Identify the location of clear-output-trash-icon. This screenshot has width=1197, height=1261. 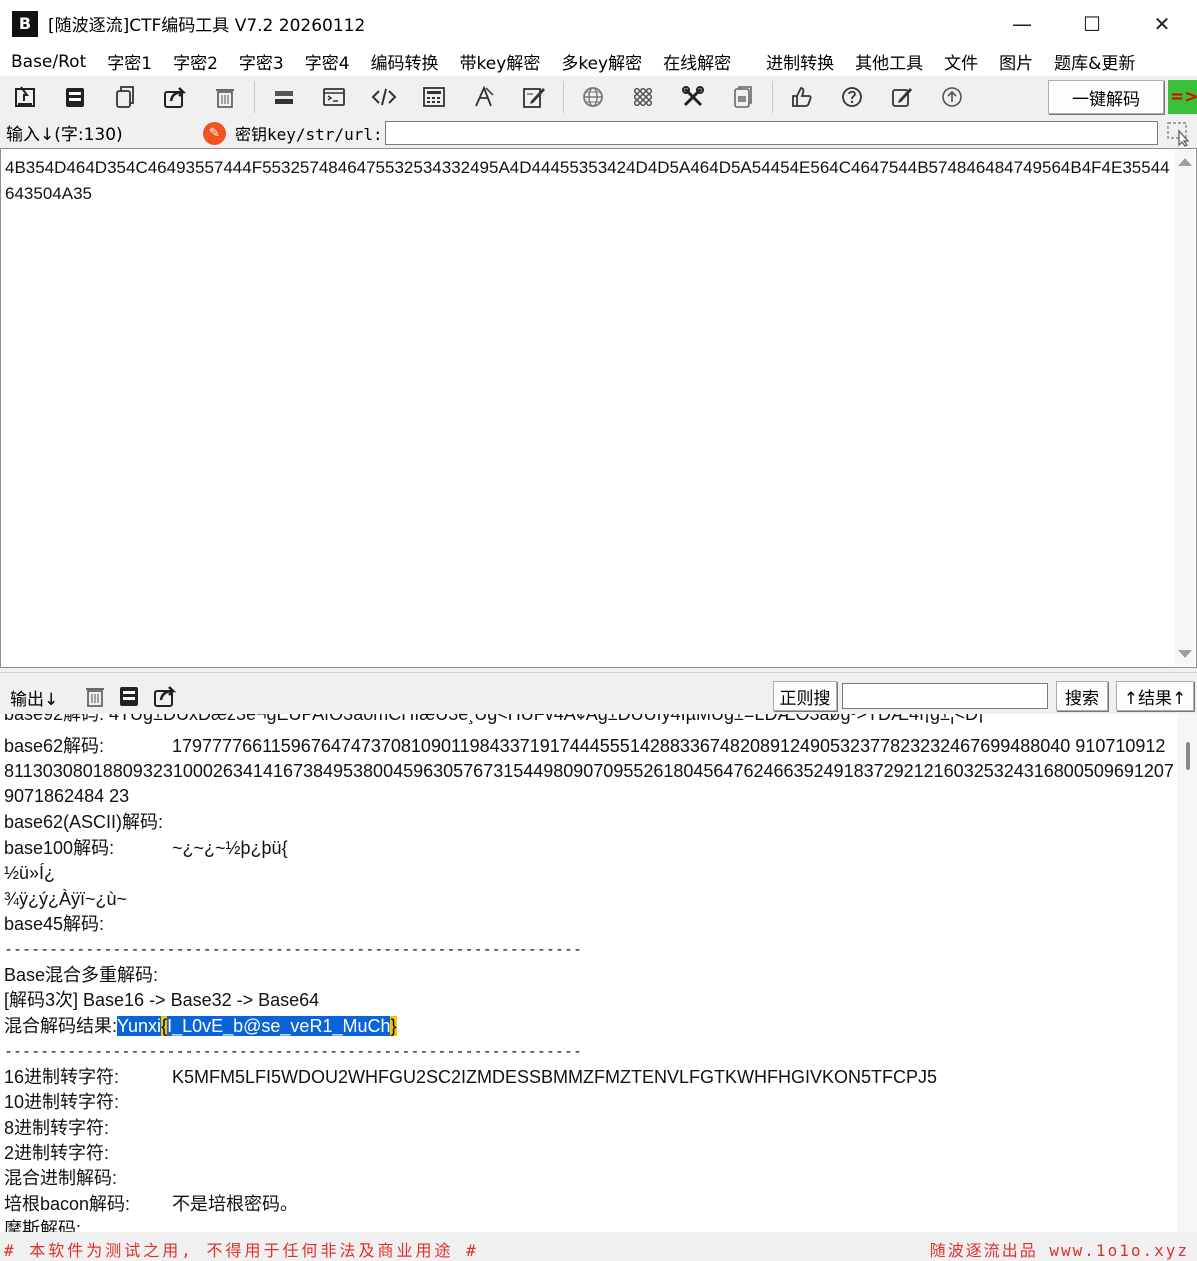
(95, 696).